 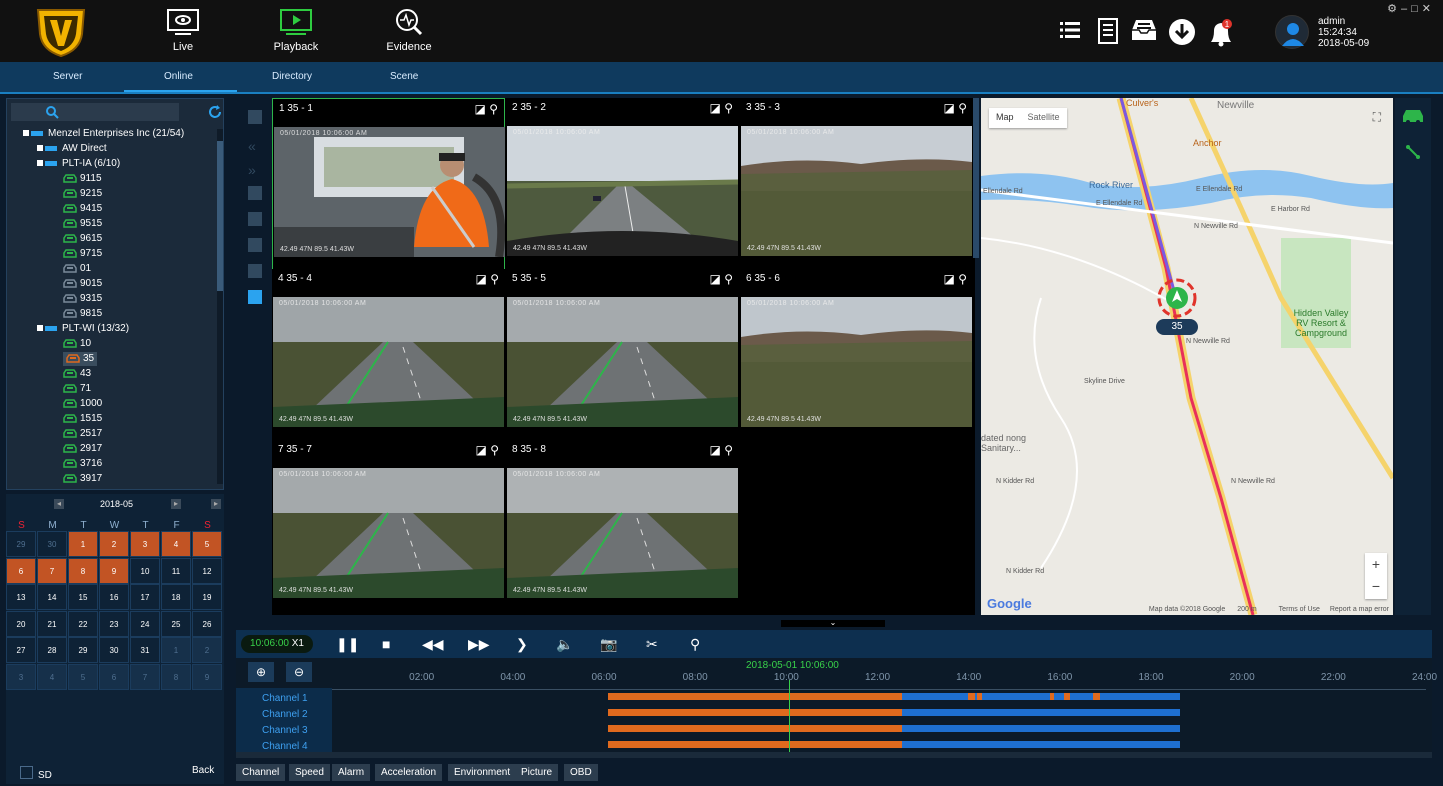 I want to click on volume-icon: 🔈, so click(x=564, y=644).